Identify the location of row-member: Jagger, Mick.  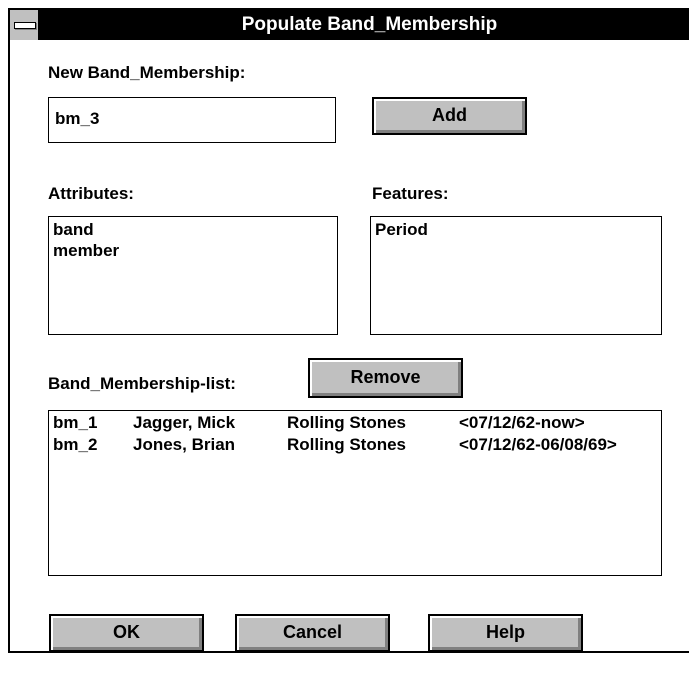
(184, 422).